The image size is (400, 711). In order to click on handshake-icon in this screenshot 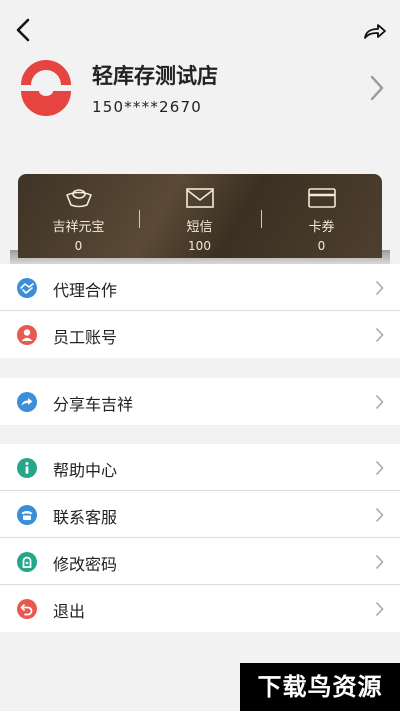, I will do `click(27, 288)`.